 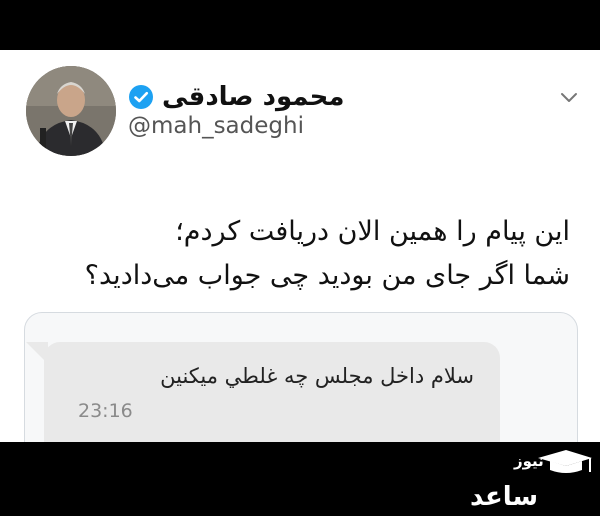 I want to click on display-name: محمود صادقی, so click(x=253, y=97).